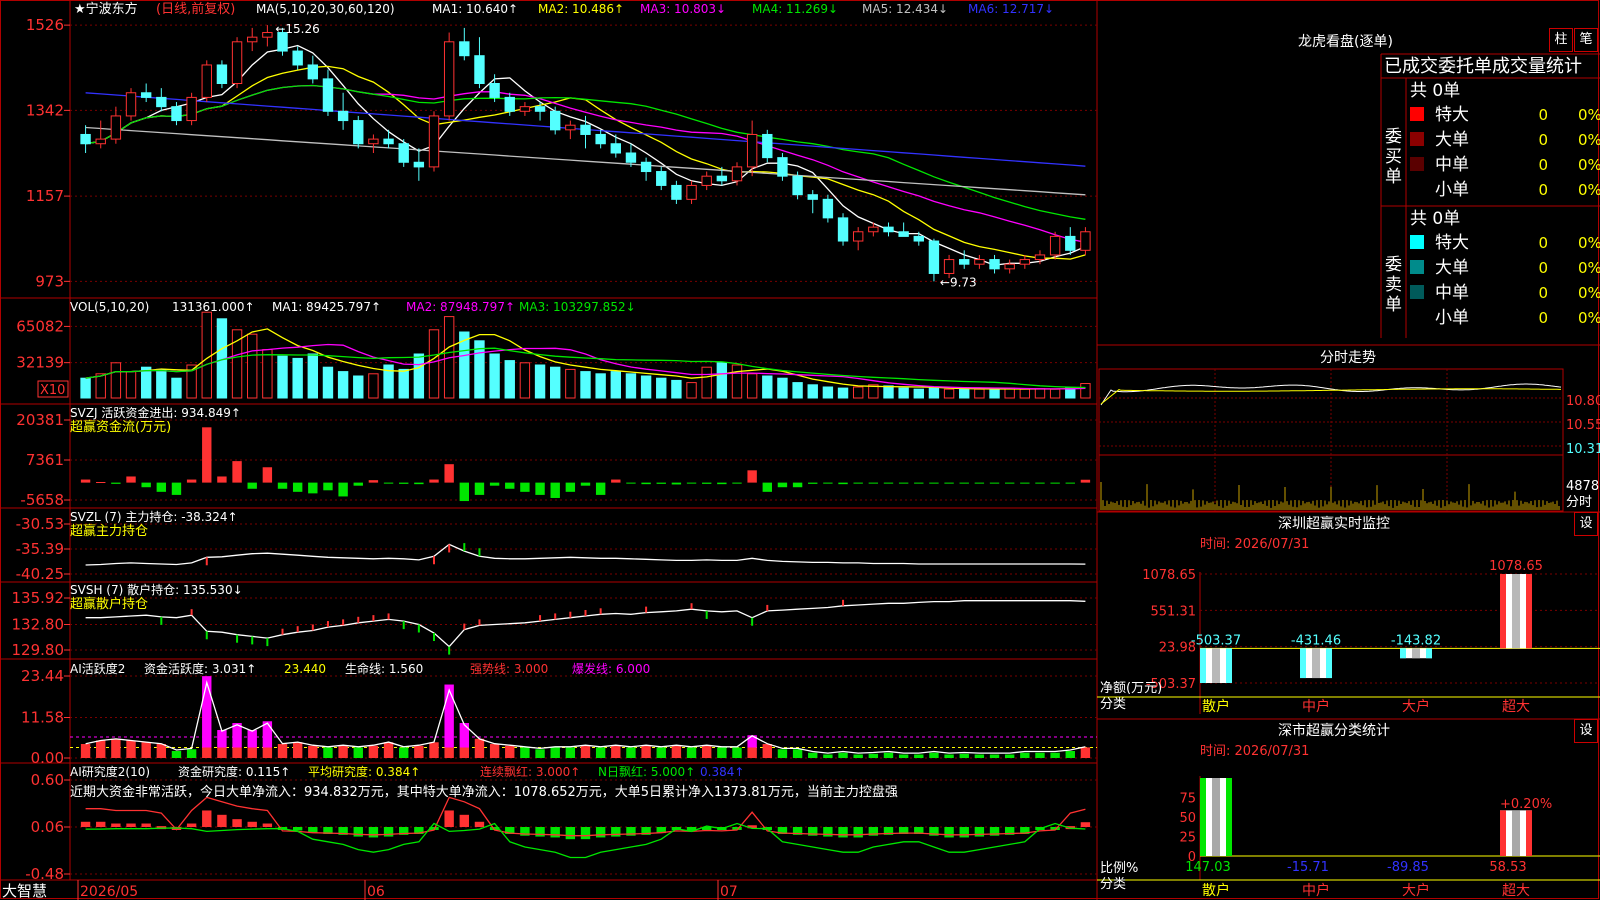  I want to click on tick-view-button: 笔, so click(1586, 40).